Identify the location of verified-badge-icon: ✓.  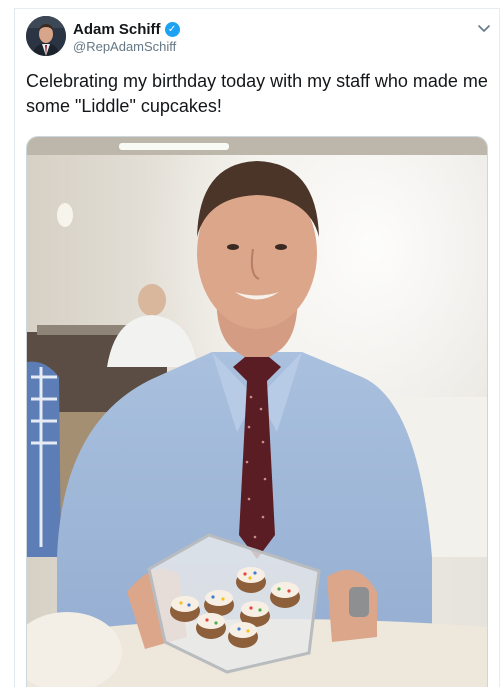
(172, 29).